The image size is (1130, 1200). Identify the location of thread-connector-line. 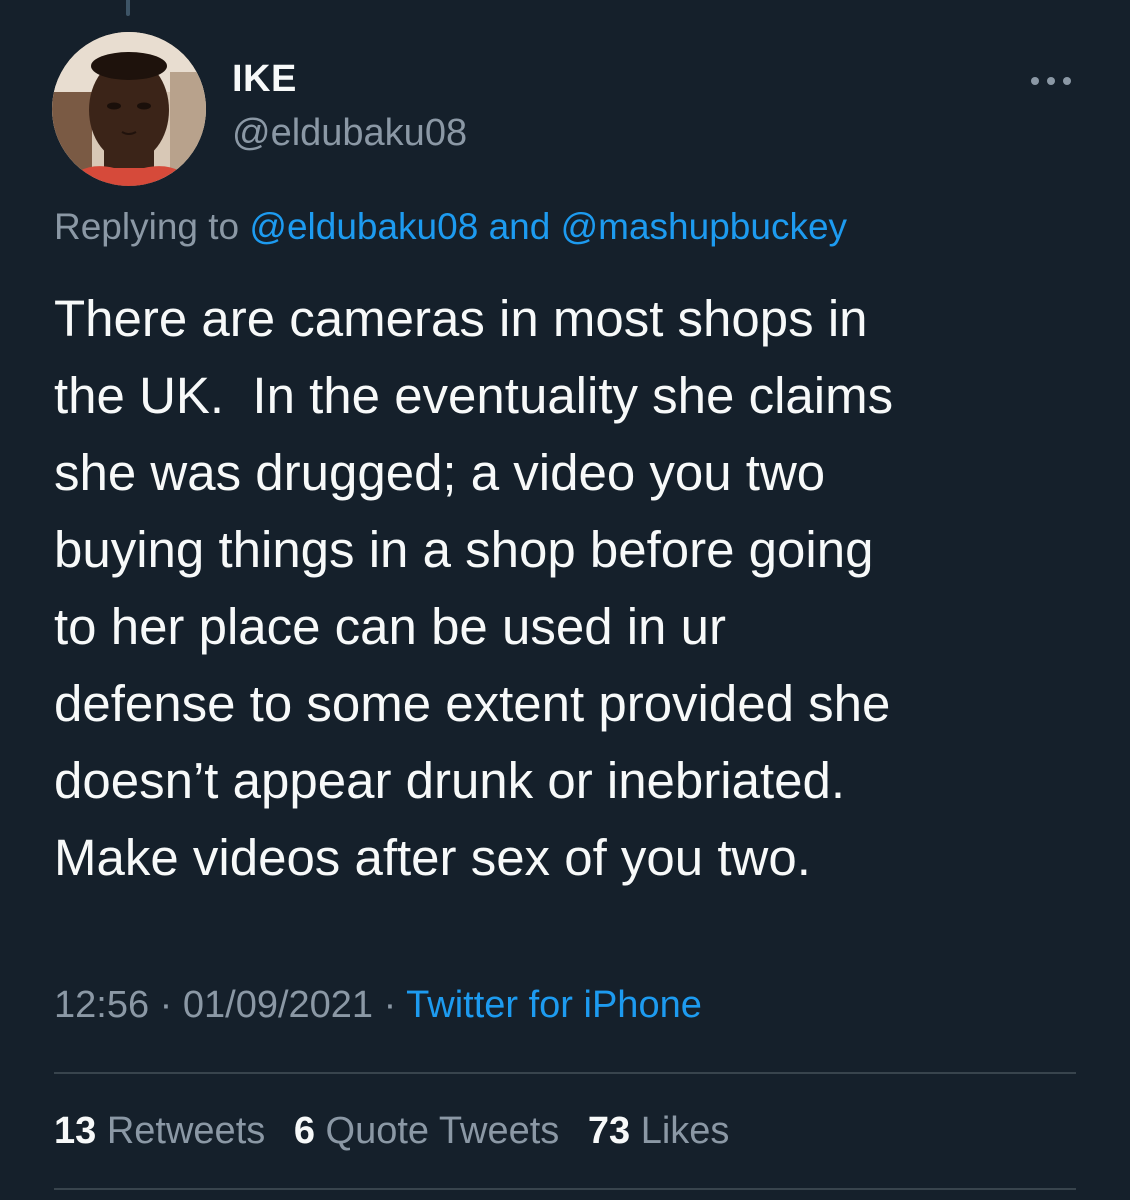
(128, 8).